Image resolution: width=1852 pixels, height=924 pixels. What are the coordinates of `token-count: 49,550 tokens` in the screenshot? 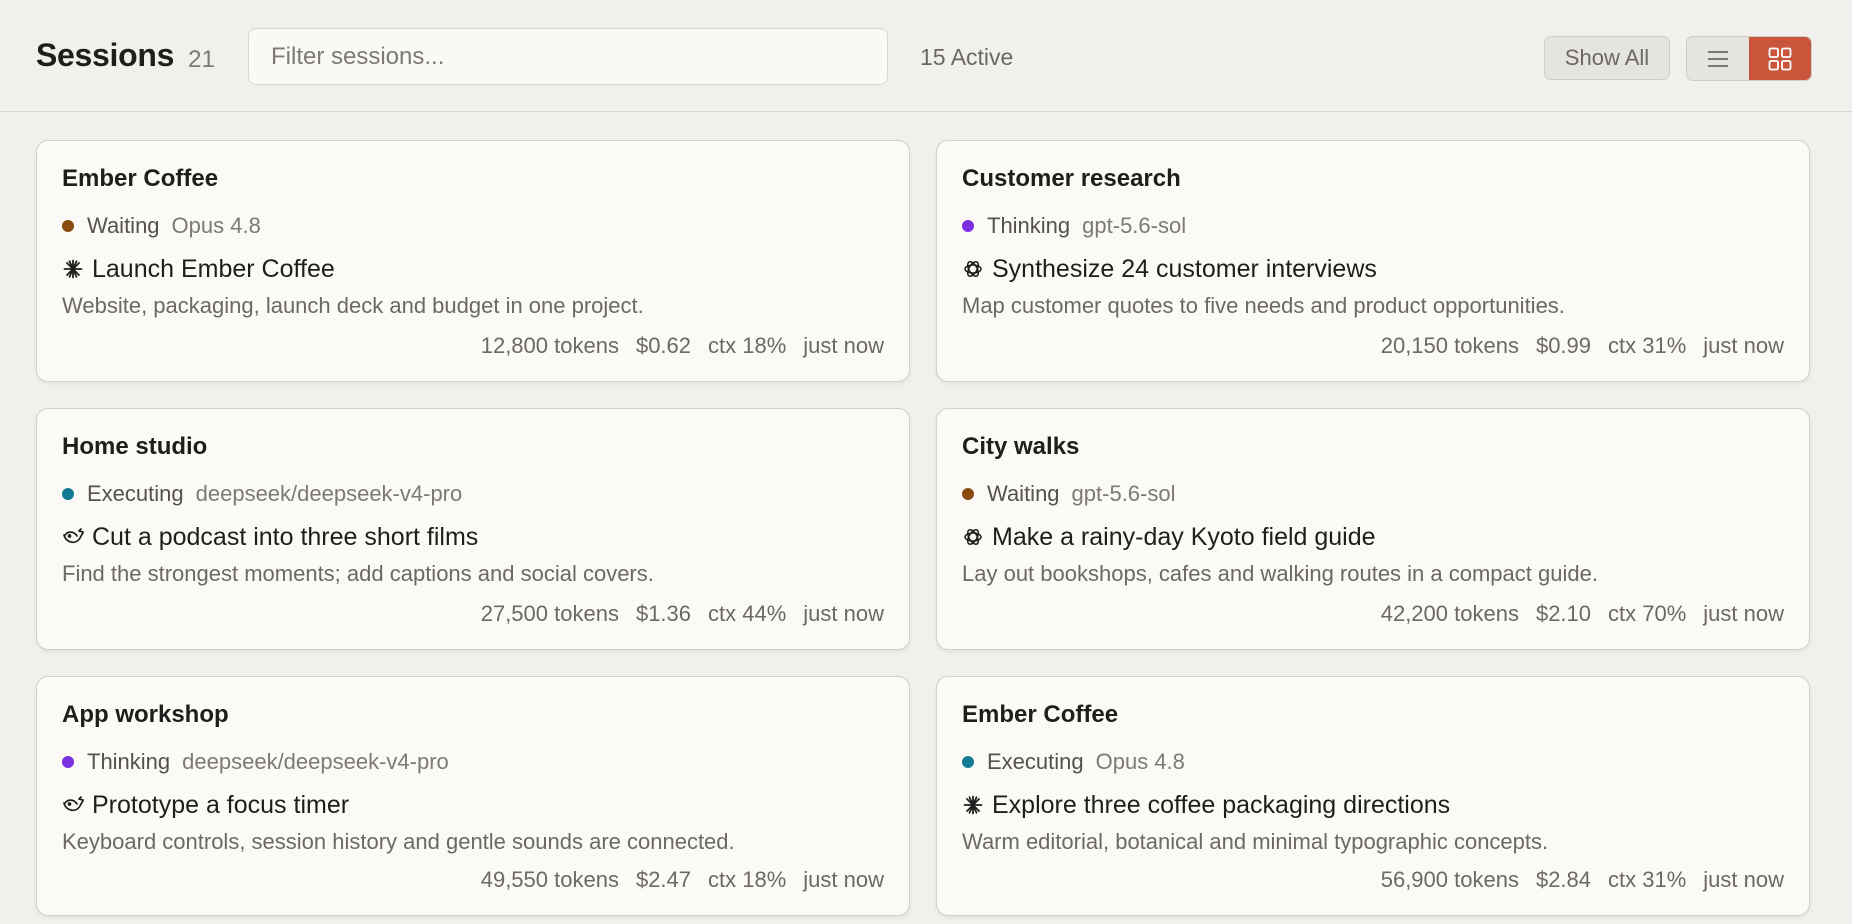 It's located at (549, 879).